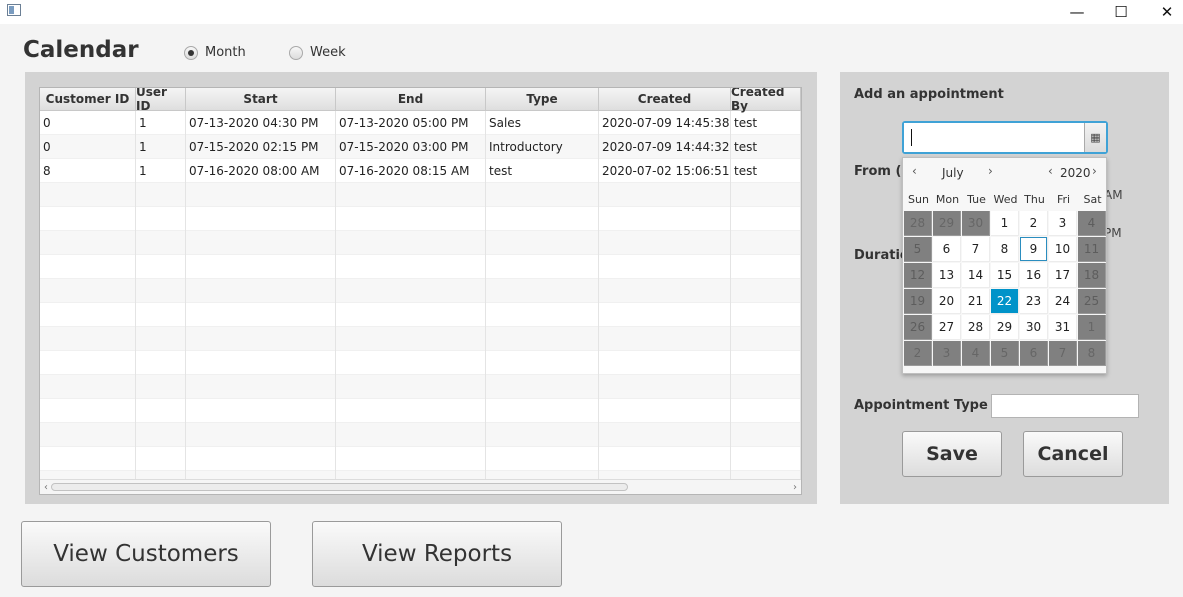  What do you see at coordinates (1073, 454) in the screenshot?
I see `cancel-button: Cancel` at bounding box center [1073, 454].